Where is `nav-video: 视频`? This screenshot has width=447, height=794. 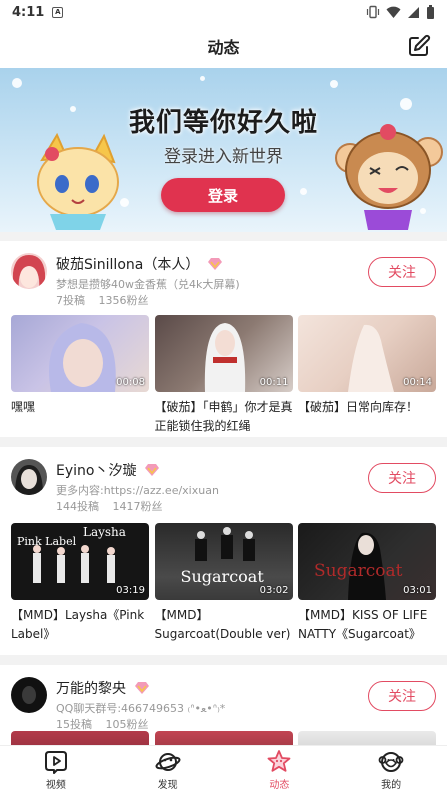 nav-video: 视频 is located at coordinates (56, 770).